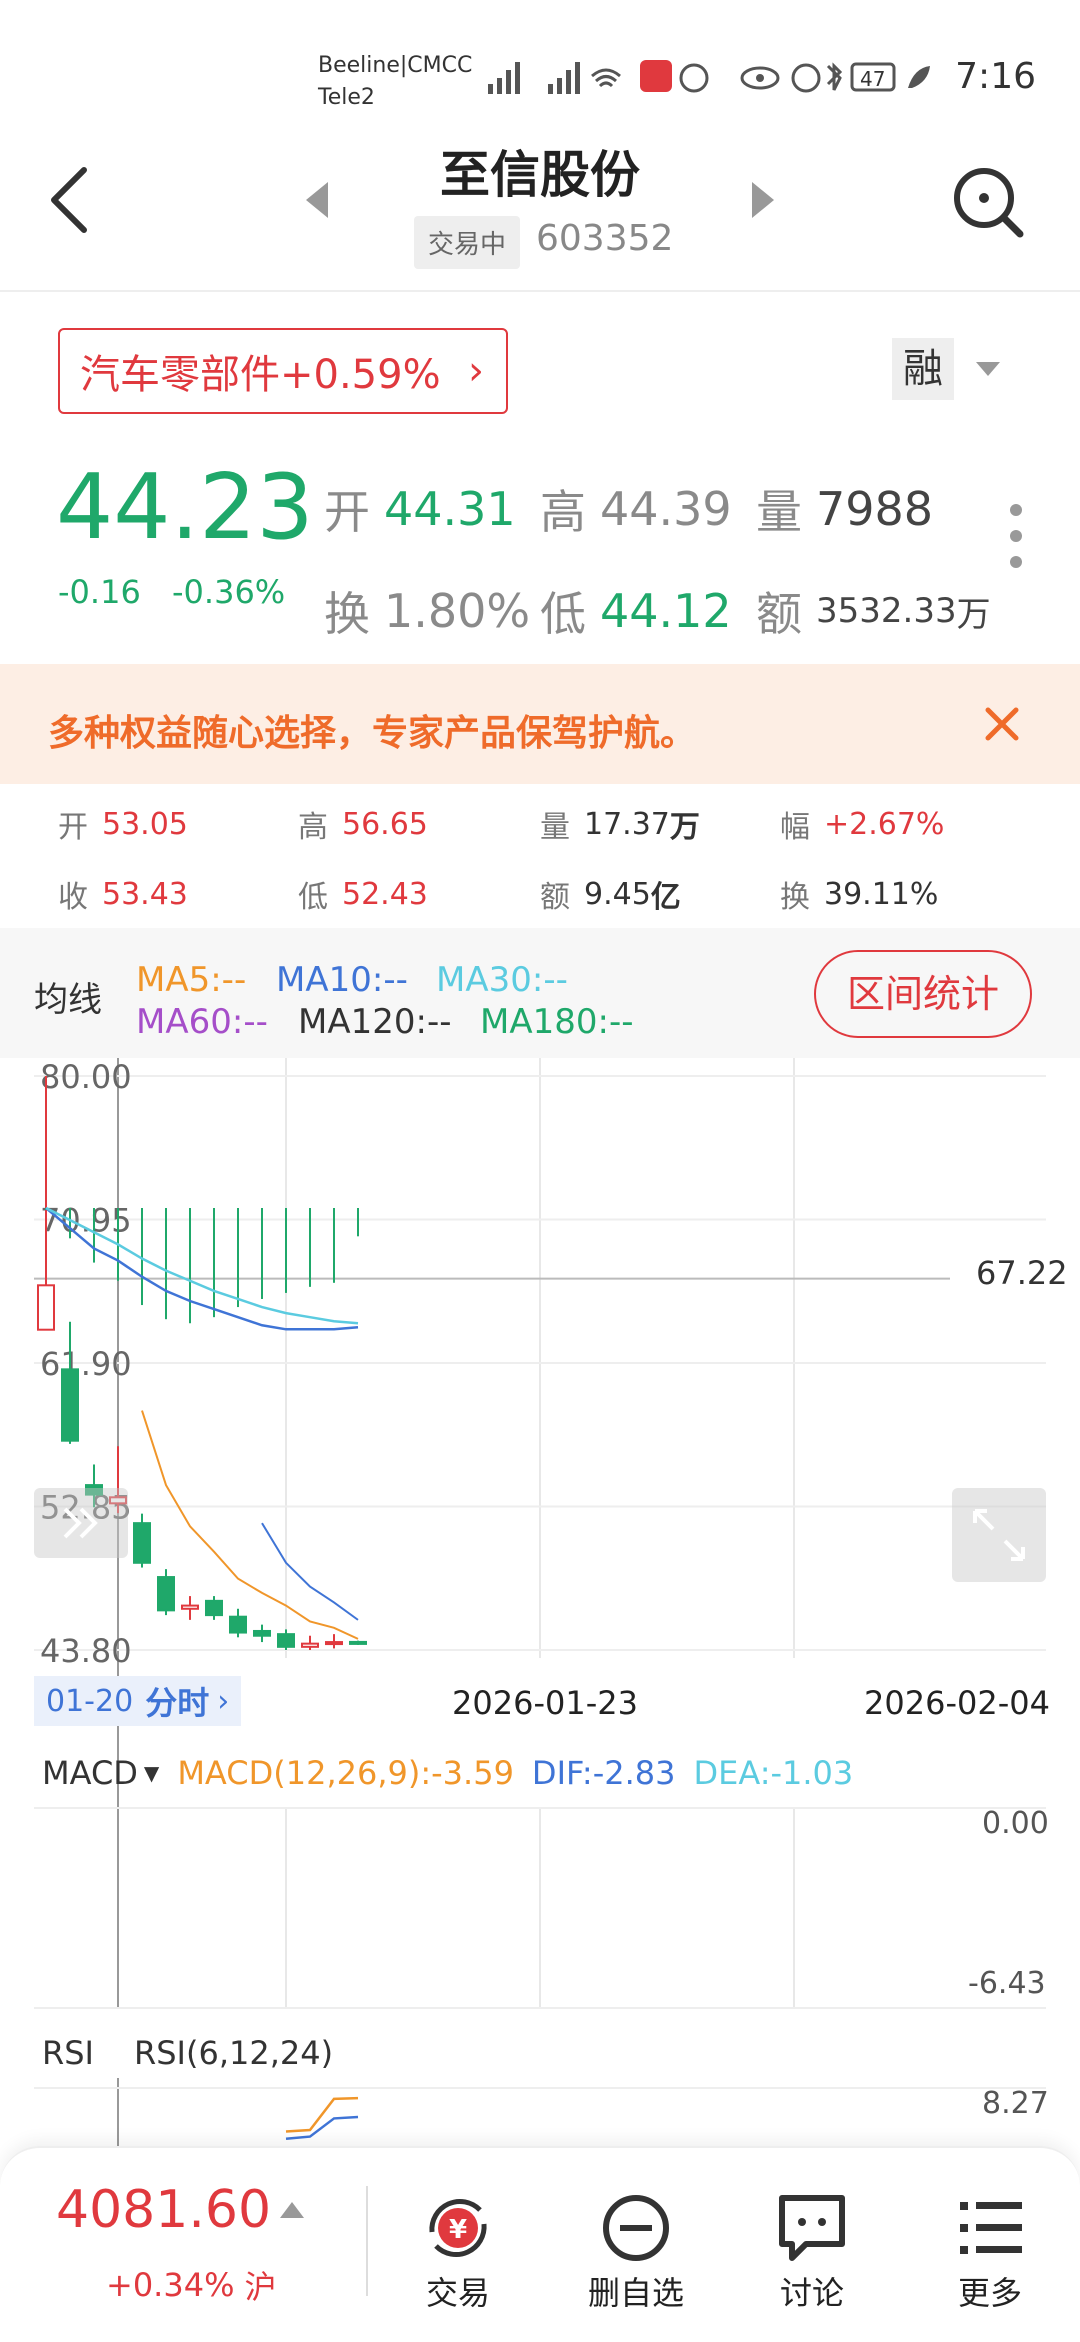 The image size is (1080, 2342). I want to click on more-menu-button, so click(1018, 540).